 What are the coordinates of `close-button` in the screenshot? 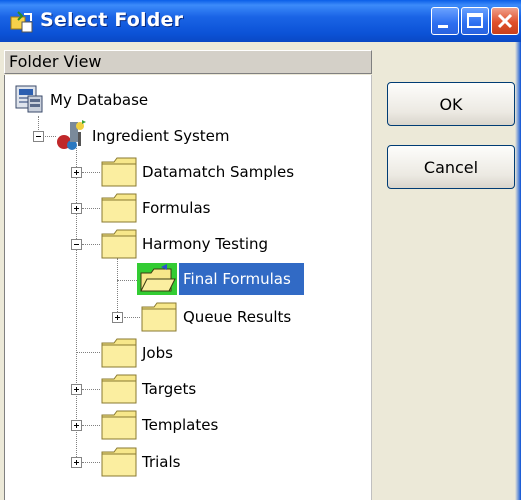 It's located at (505, 21).